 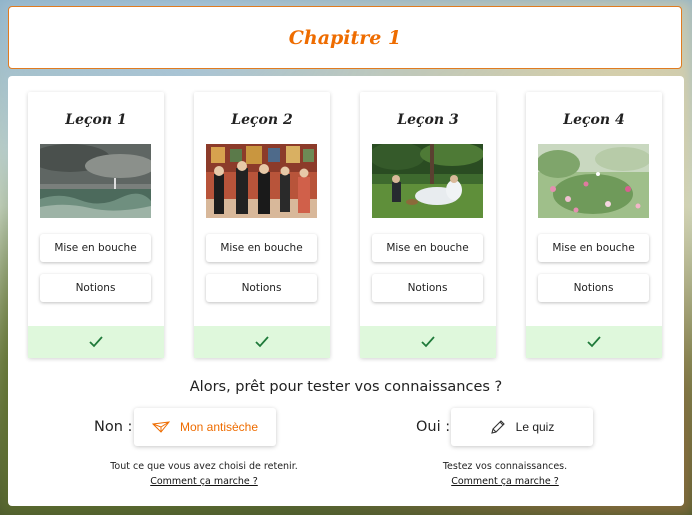 What do you see at coordinates (428, 120) in the screenshot?
I see `lesson-title: Leçon 3` at bounding box center [428, 120].